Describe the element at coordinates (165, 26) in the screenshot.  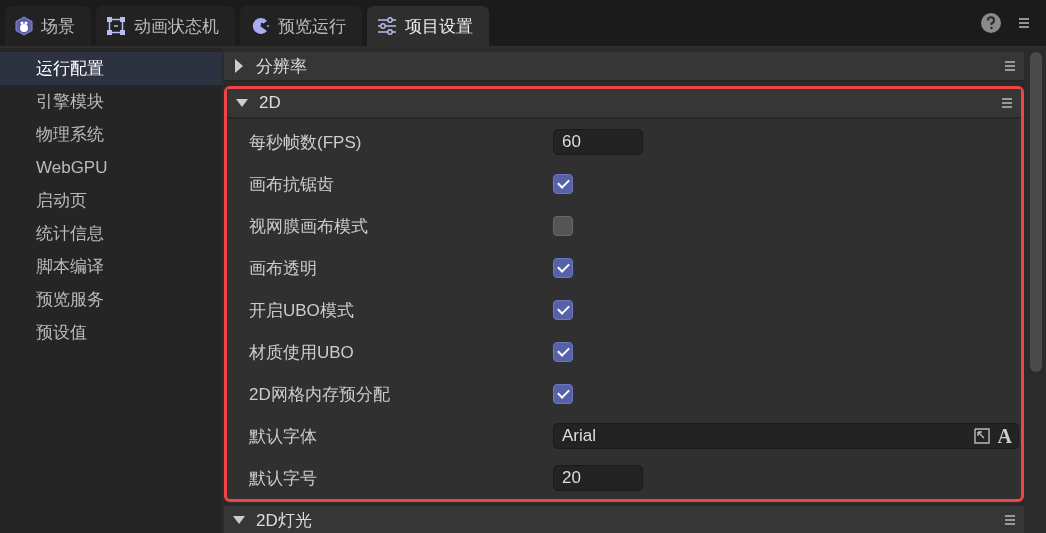
I see `tab: 动画状态机` at that location.